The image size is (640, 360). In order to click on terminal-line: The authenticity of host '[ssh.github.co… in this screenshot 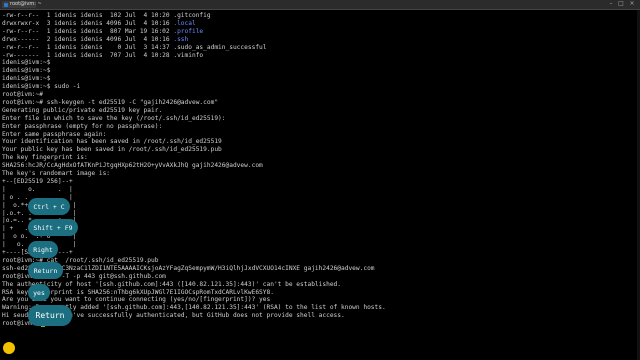, I will do `click(171, 284)`.